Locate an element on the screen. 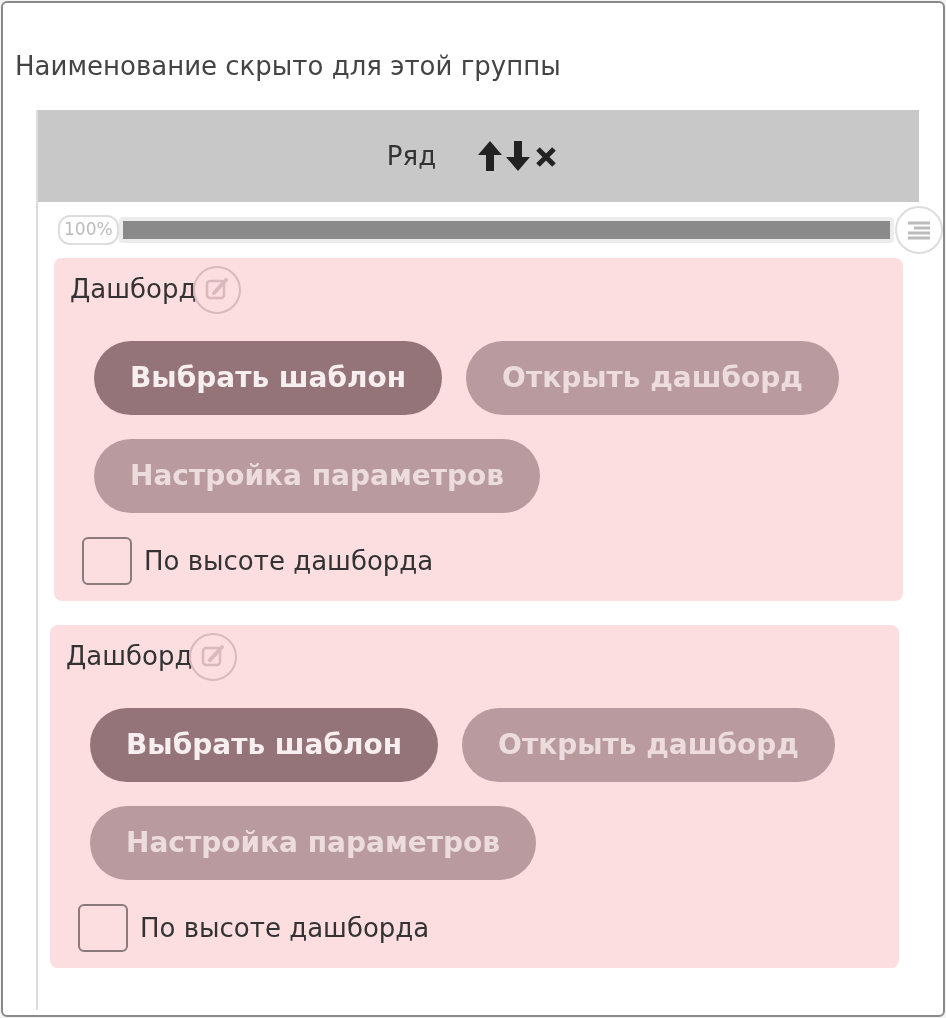  row-title: Ряд is located at coordinates (411, 156).